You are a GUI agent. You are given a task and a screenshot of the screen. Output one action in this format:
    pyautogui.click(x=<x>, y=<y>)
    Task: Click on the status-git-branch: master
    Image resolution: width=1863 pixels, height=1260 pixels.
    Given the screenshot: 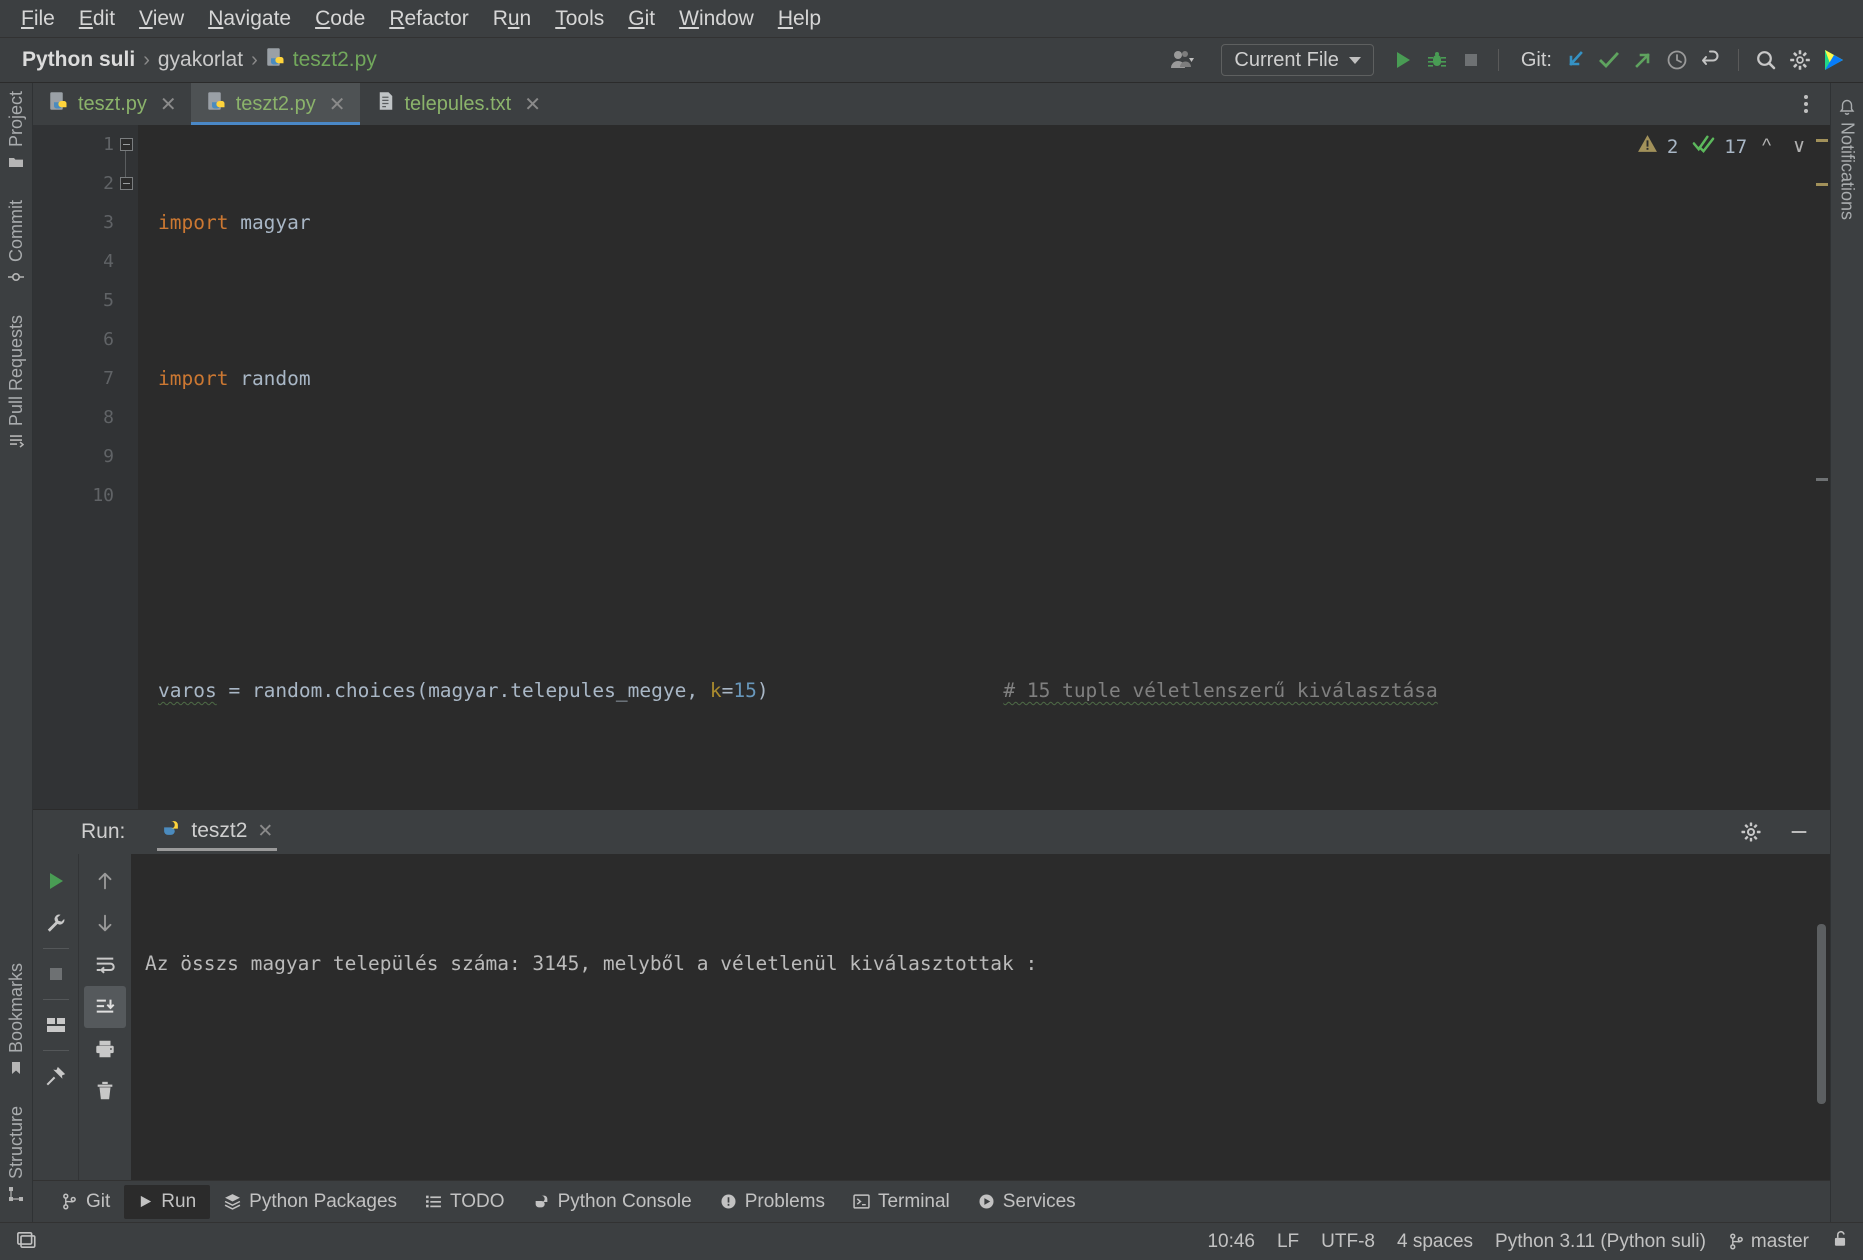 What is the action you would take?
    pyautogui.click(x=1768, y=1242)
    